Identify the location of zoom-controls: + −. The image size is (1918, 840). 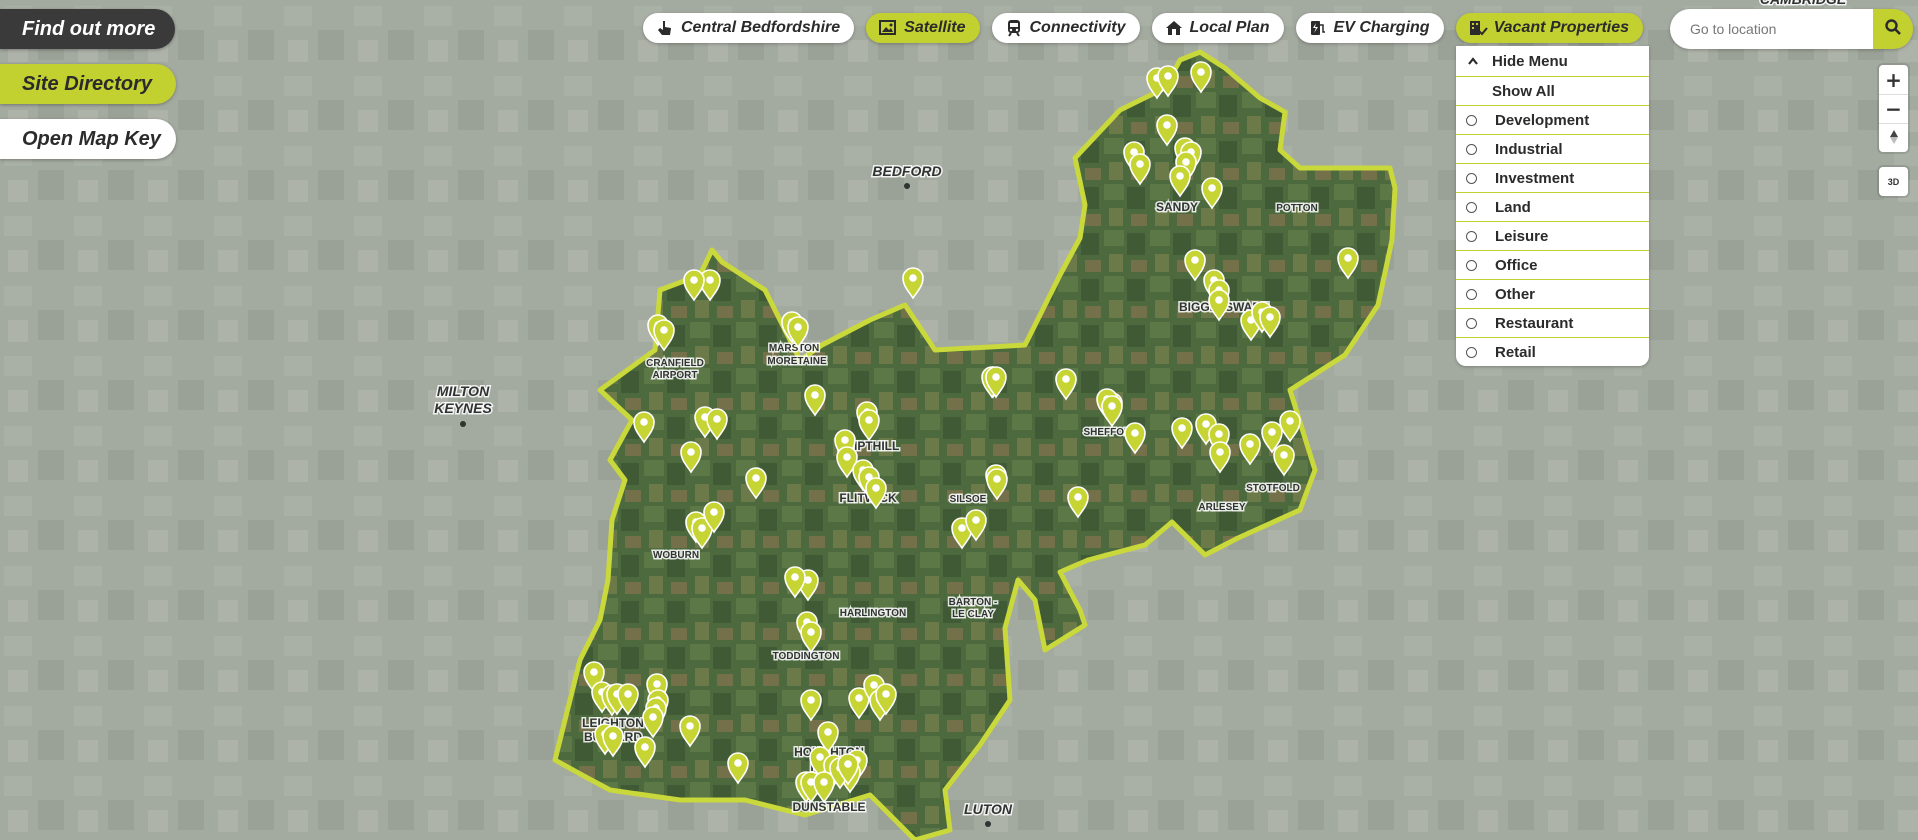
(1893, 108).